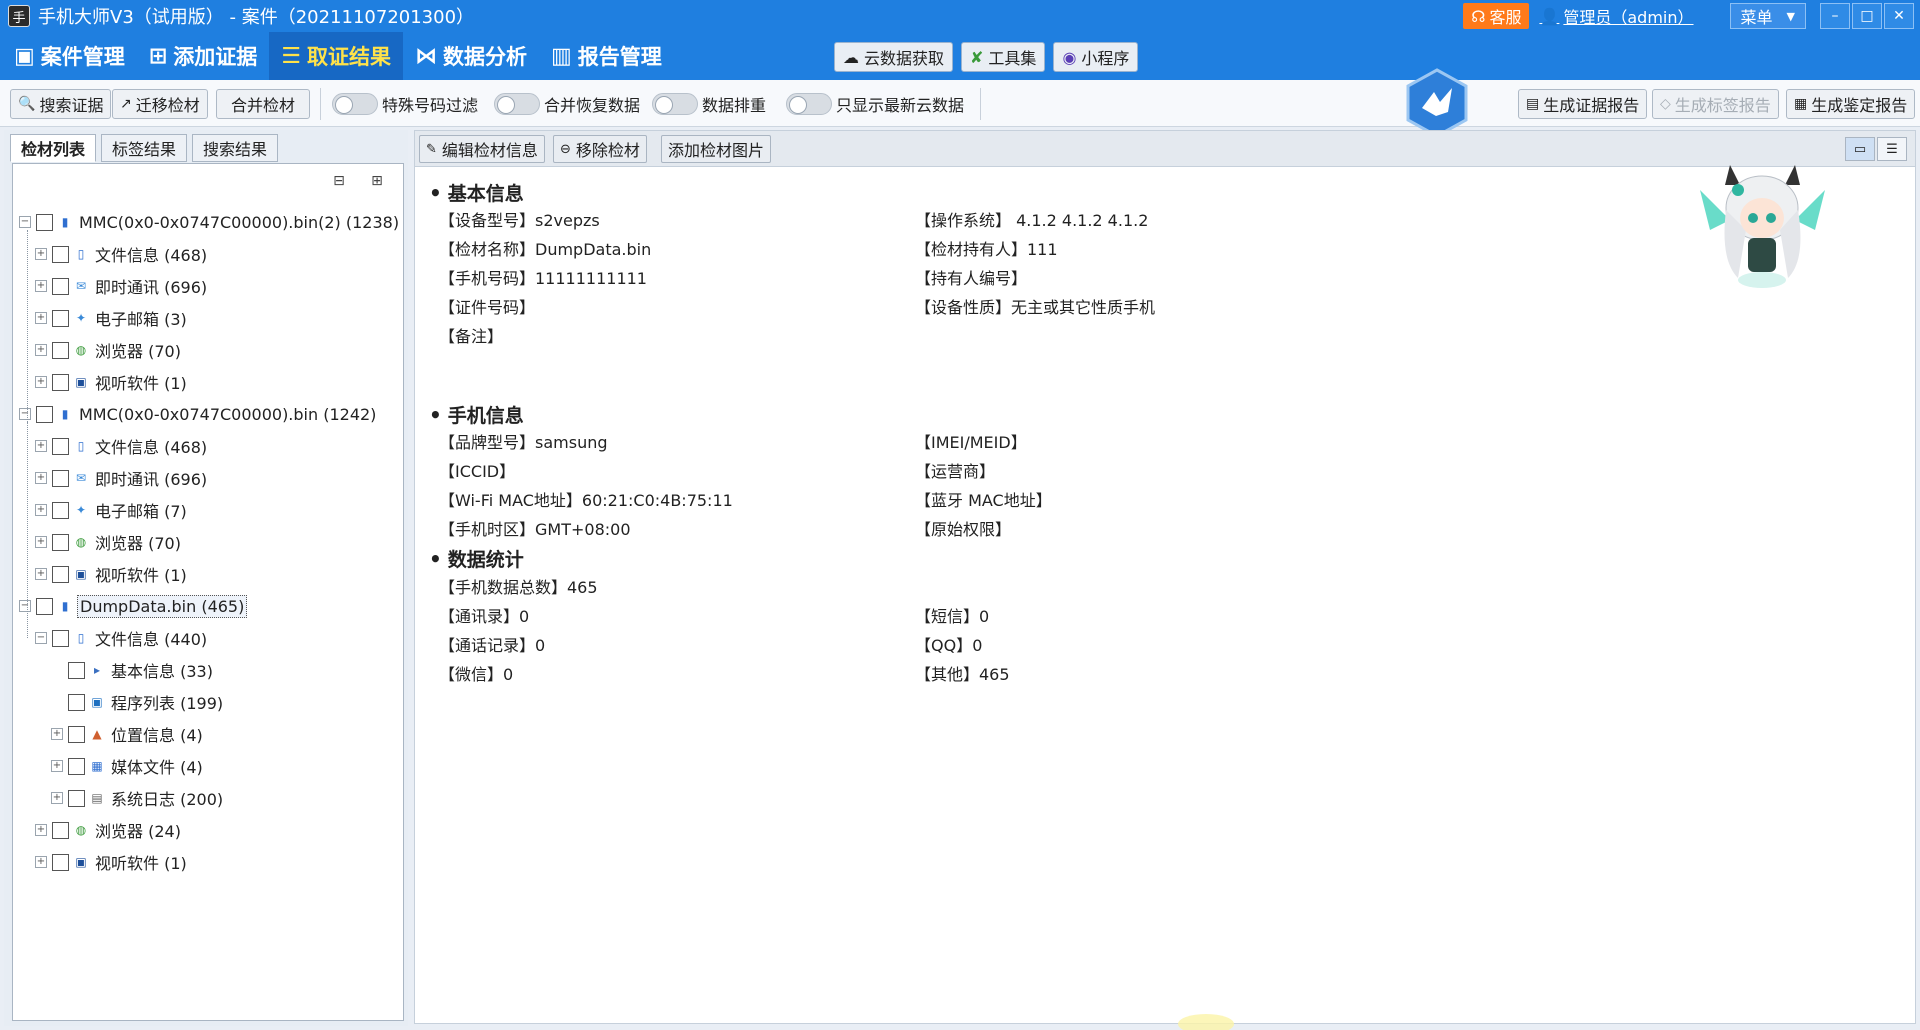 This screenshot has height=1030, width=1920. Describe the element at coordinates (208, 734) in the screenshot. I see `tree-node: + ▲ 位置信息 (4)` at that location.